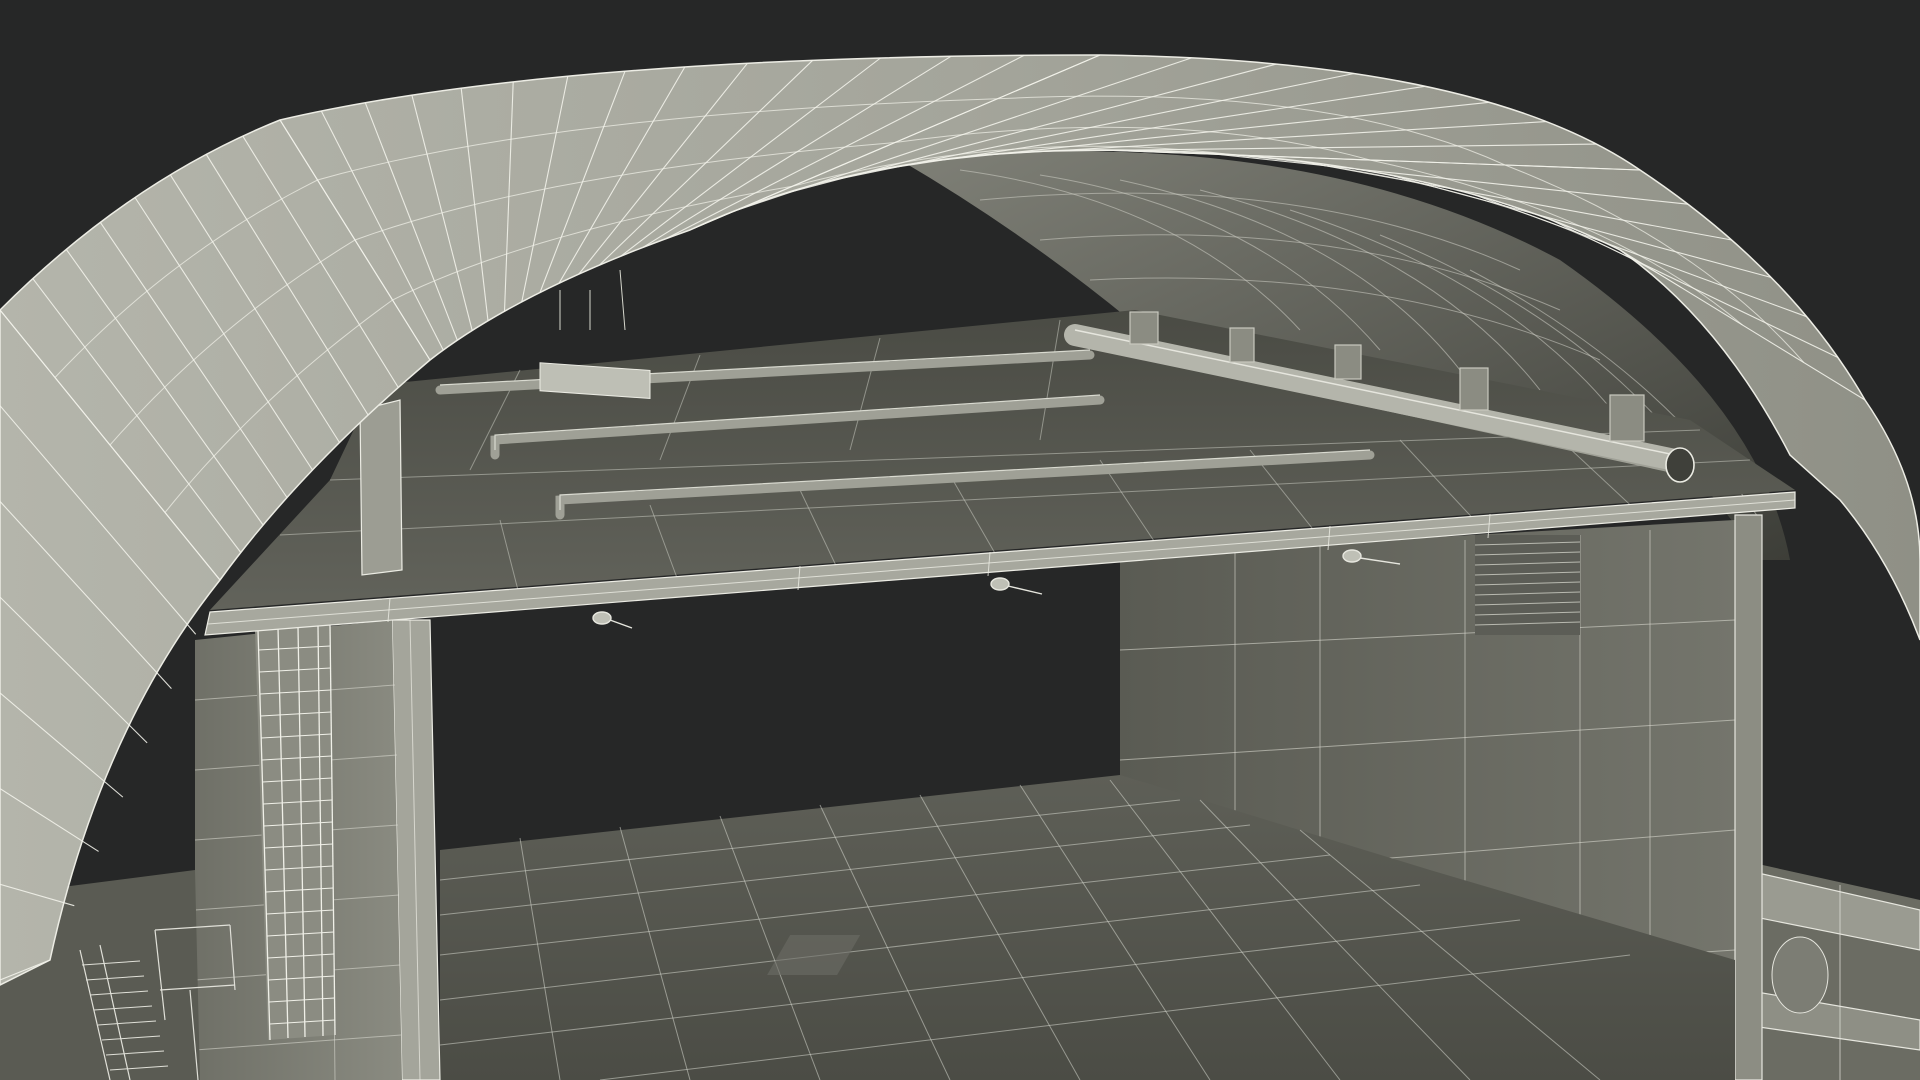 The image size is (1920, 1080). Describe the element at coordinates (1830, 970) in the screenshot. I see `right-lower-structure` at that location.